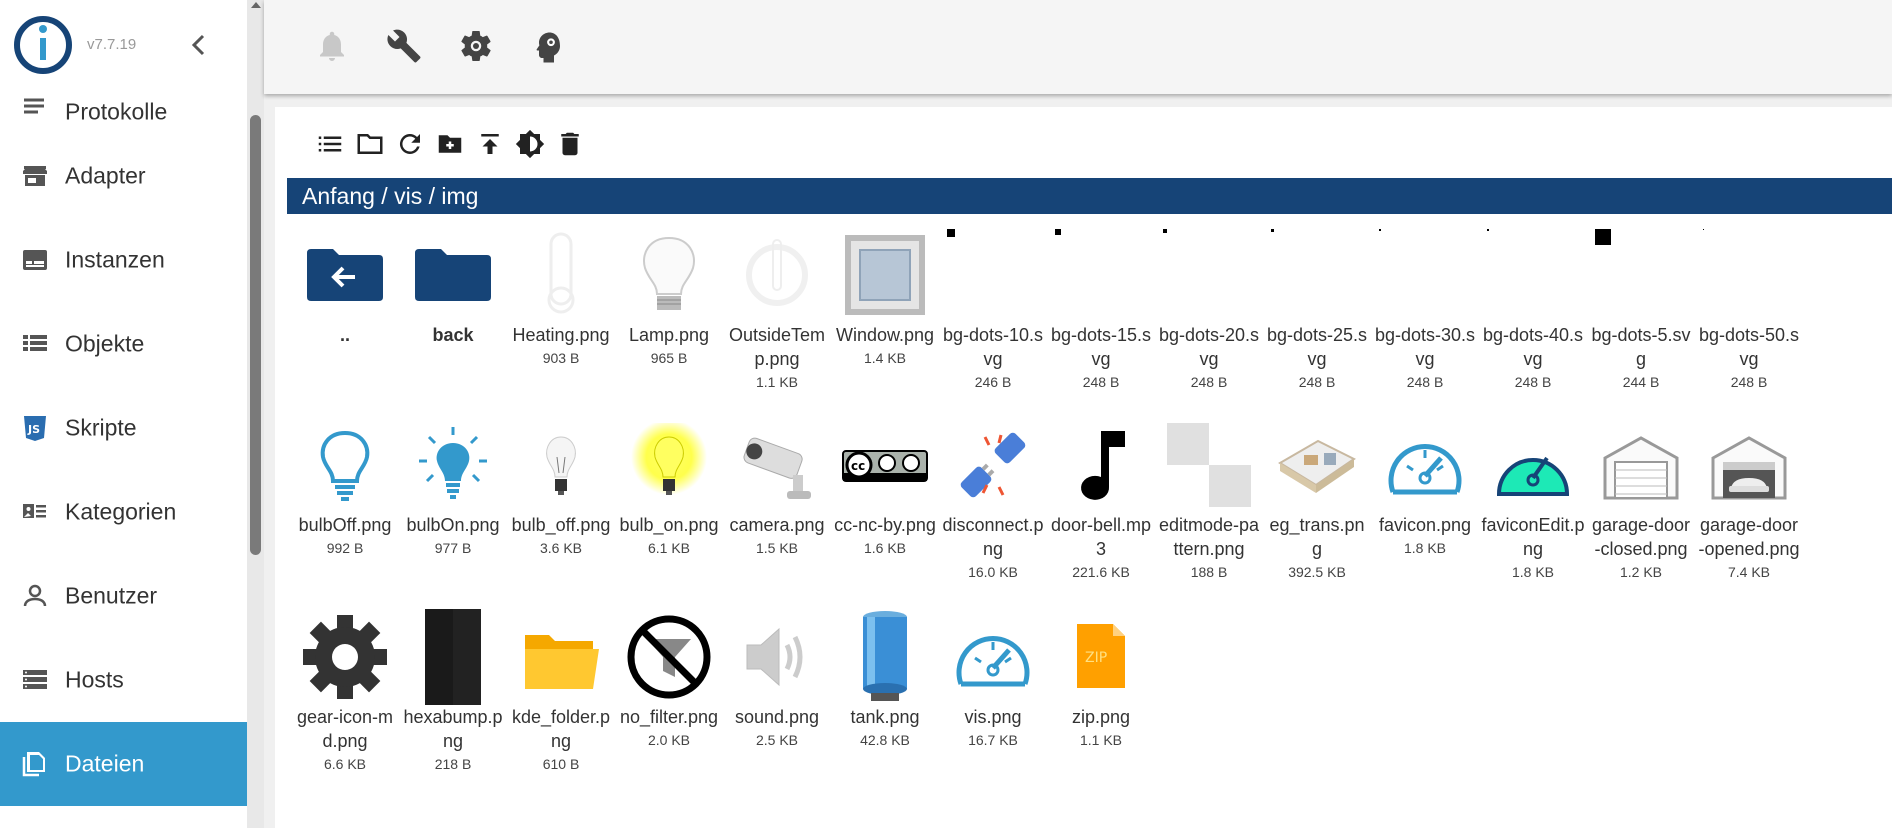 This screenshot has height=828, width=1892. I want to click on file-tile-outsidetemp-png: OutsideTemp.png 1.1 KB, so click(777, 310).